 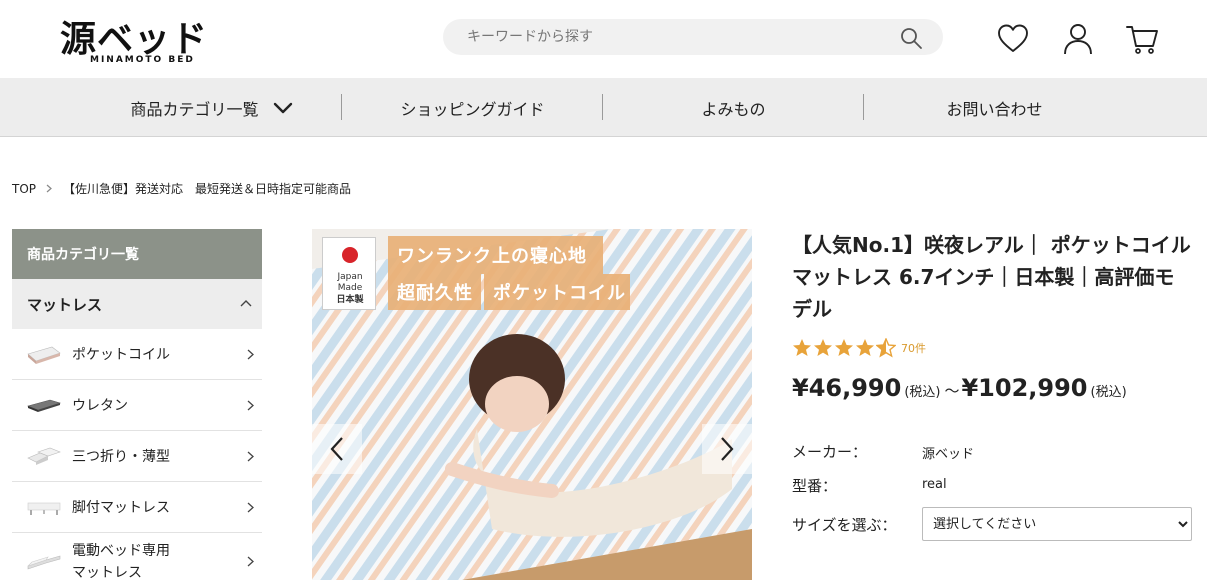 What do you see at coordinates (121, 355) in the screenshot?
I see `sidebar-item-label: ポケットコイル` at bounding box center [121, 355].